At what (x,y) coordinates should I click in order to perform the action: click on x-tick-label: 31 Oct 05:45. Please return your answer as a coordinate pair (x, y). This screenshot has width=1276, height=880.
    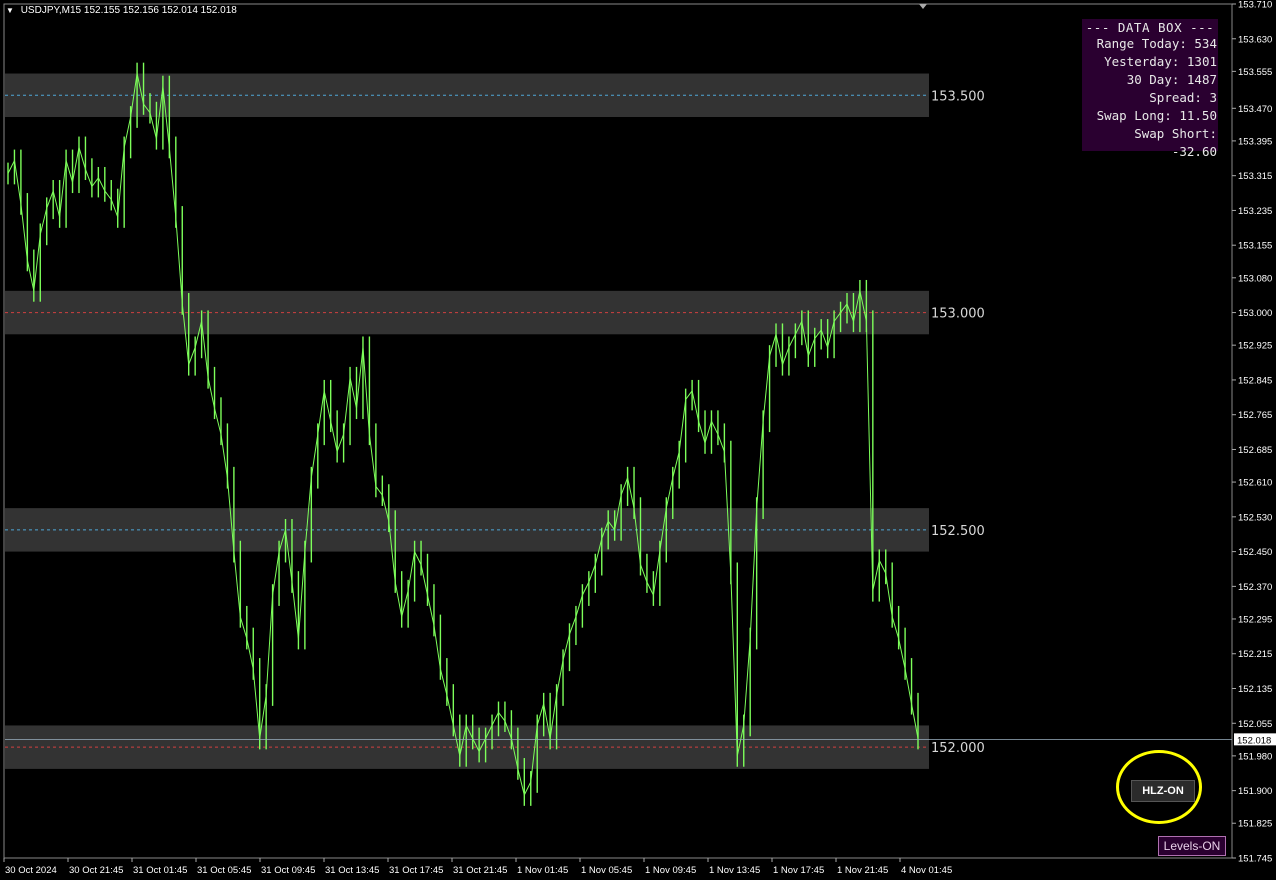
    Looking at the image, I should click on (224, 870).